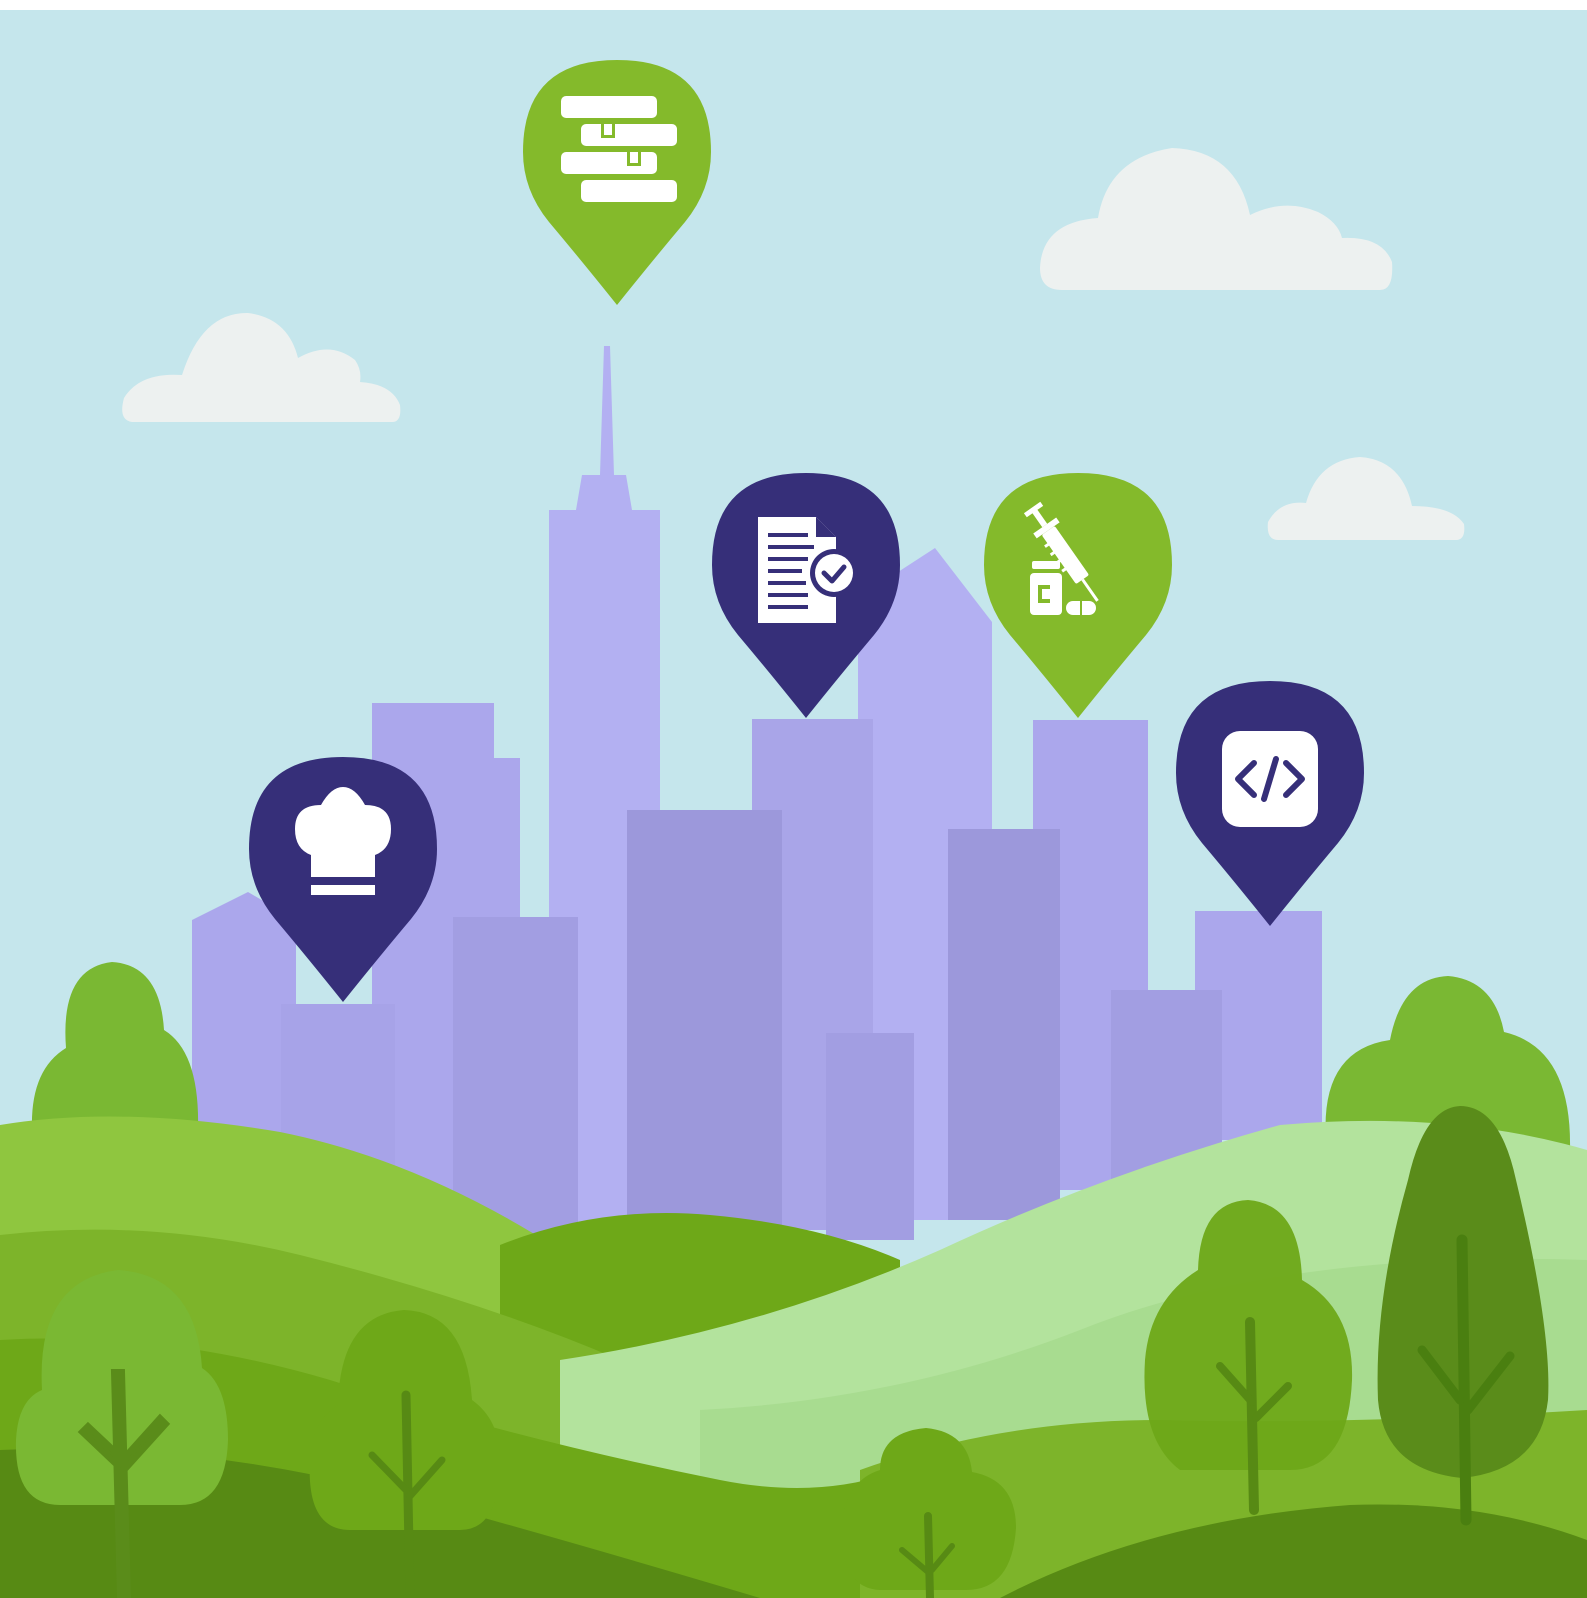 The width and height of the screenshot is (1587, 1598). I want to click on code-icon, so click(1270, 779).